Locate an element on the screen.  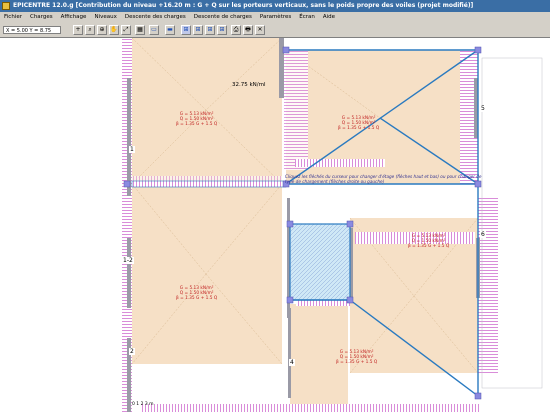
close-icon: ✕ is located at coordinates (260, 30).